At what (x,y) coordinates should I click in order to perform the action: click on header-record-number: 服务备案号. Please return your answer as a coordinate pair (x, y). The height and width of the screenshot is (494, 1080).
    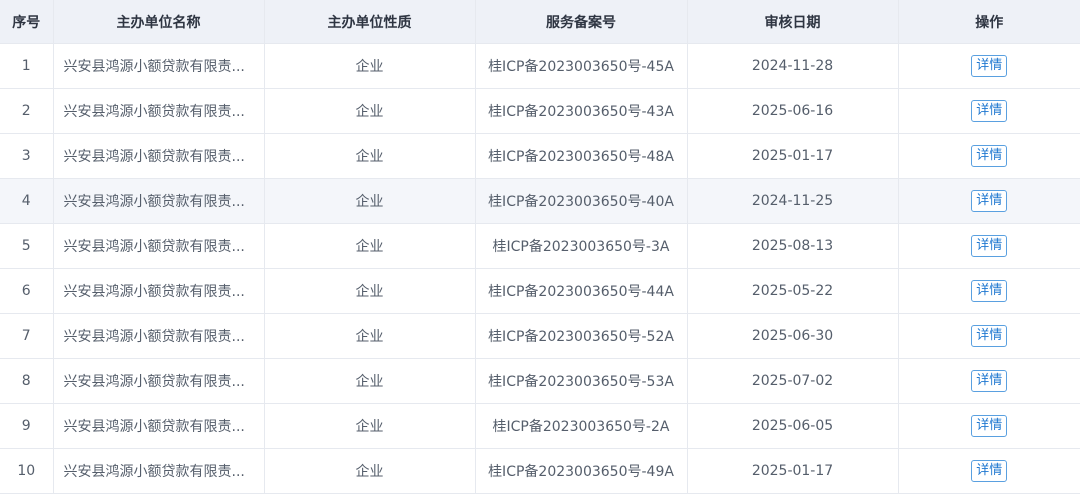
    Looking at the image, I should click on (581, 22).